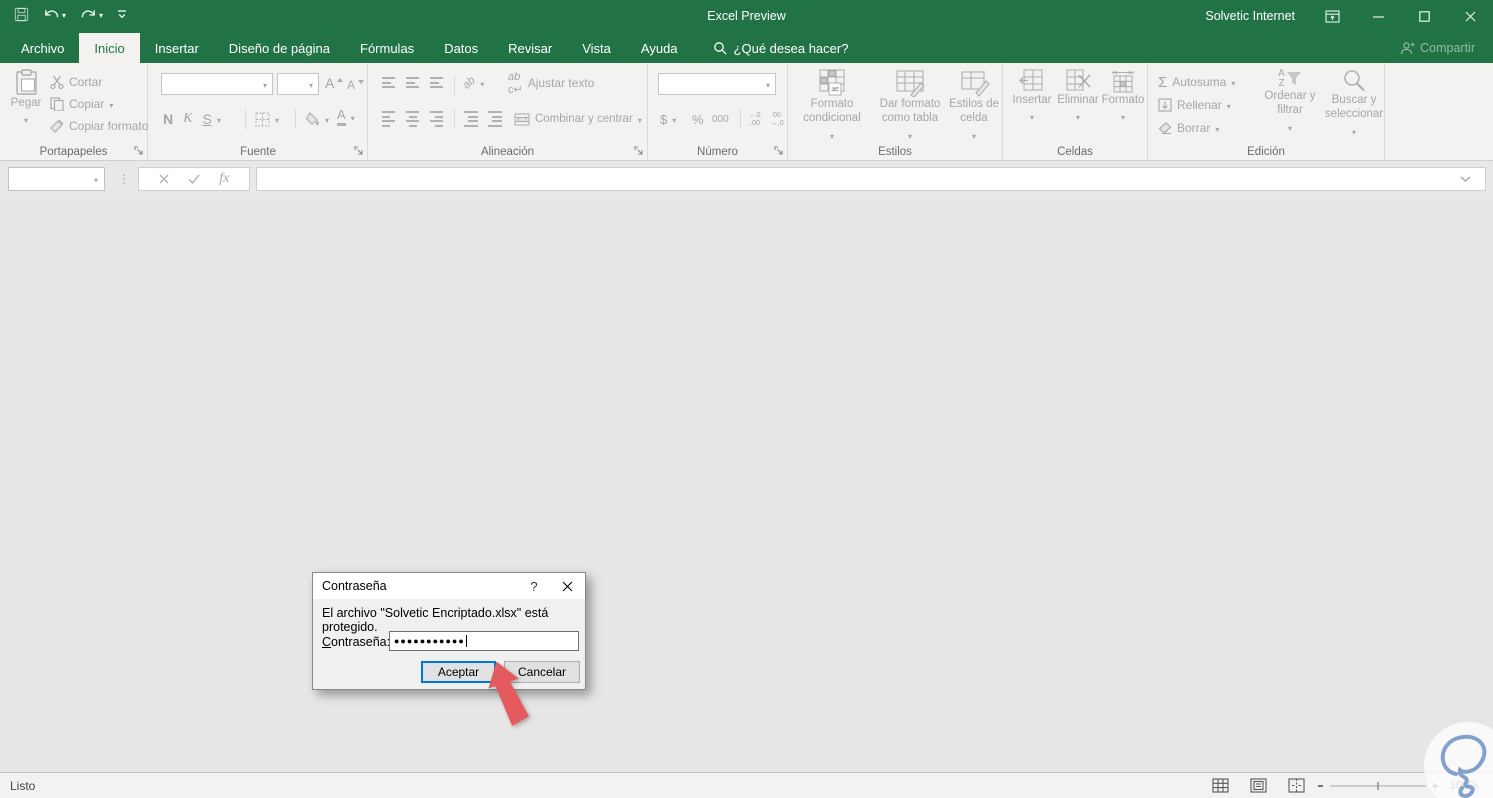 This screenshot has height=798, width=1493. What do you see at coordinates (780, 48) in the screenshot?
I see `tell-me-search: ¿Qué desea hacer?` at bounding box center [780, 48].